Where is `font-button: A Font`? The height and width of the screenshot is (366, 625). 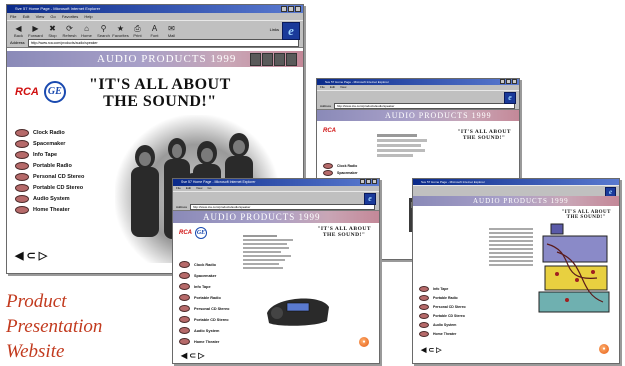
font-button: A Font is located at coordinates (154, 31).